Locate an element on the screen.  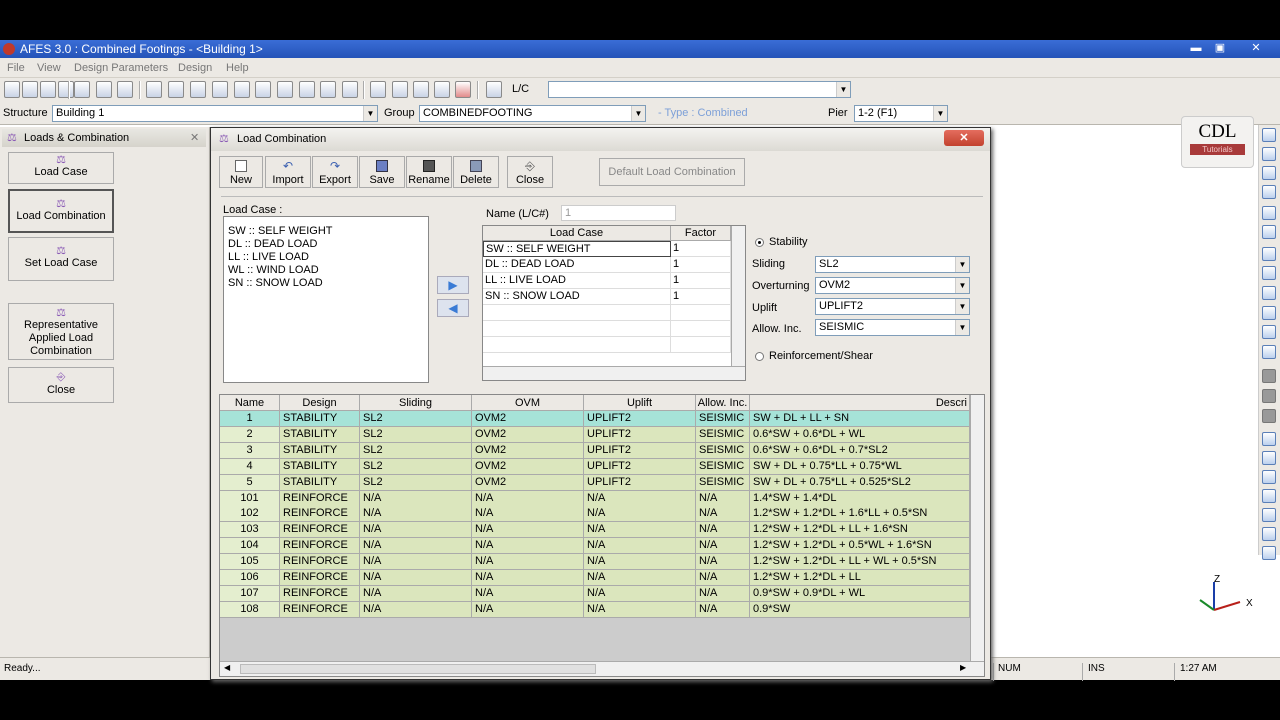
lc-grid-cell-case: DL :: DEAD LOAD is located at coordinates (577, 265).